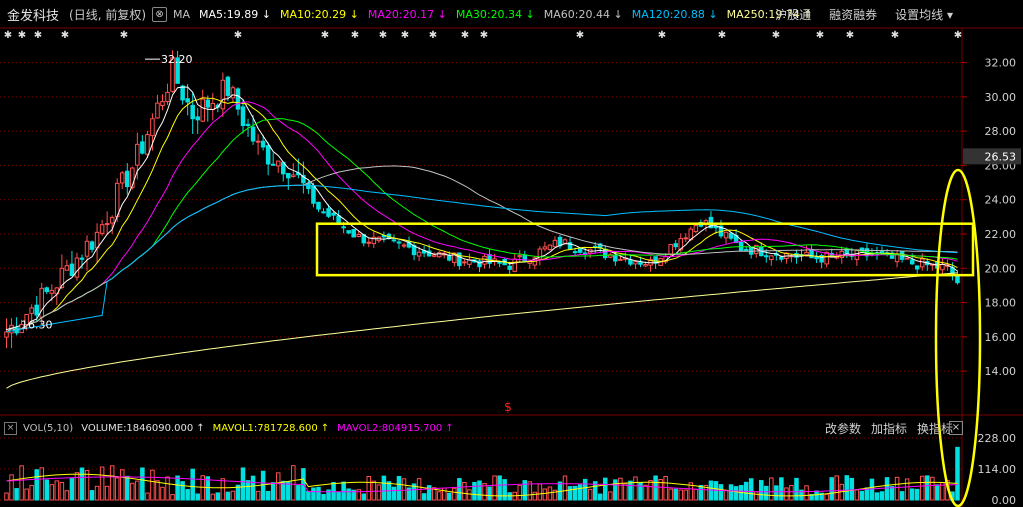 The height and width of the screenshot is (507, 1023). What do you see at coordinates (843, 428) in the screenshot?
I see `menu-change-params: 改参数` at bounding box center [843, 428].